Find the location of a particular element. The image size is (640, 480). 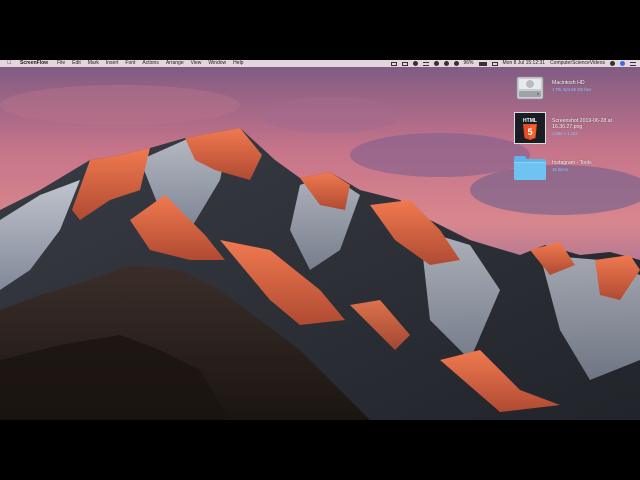

battery-percentage: 96% is located at coordinates (469, 63).